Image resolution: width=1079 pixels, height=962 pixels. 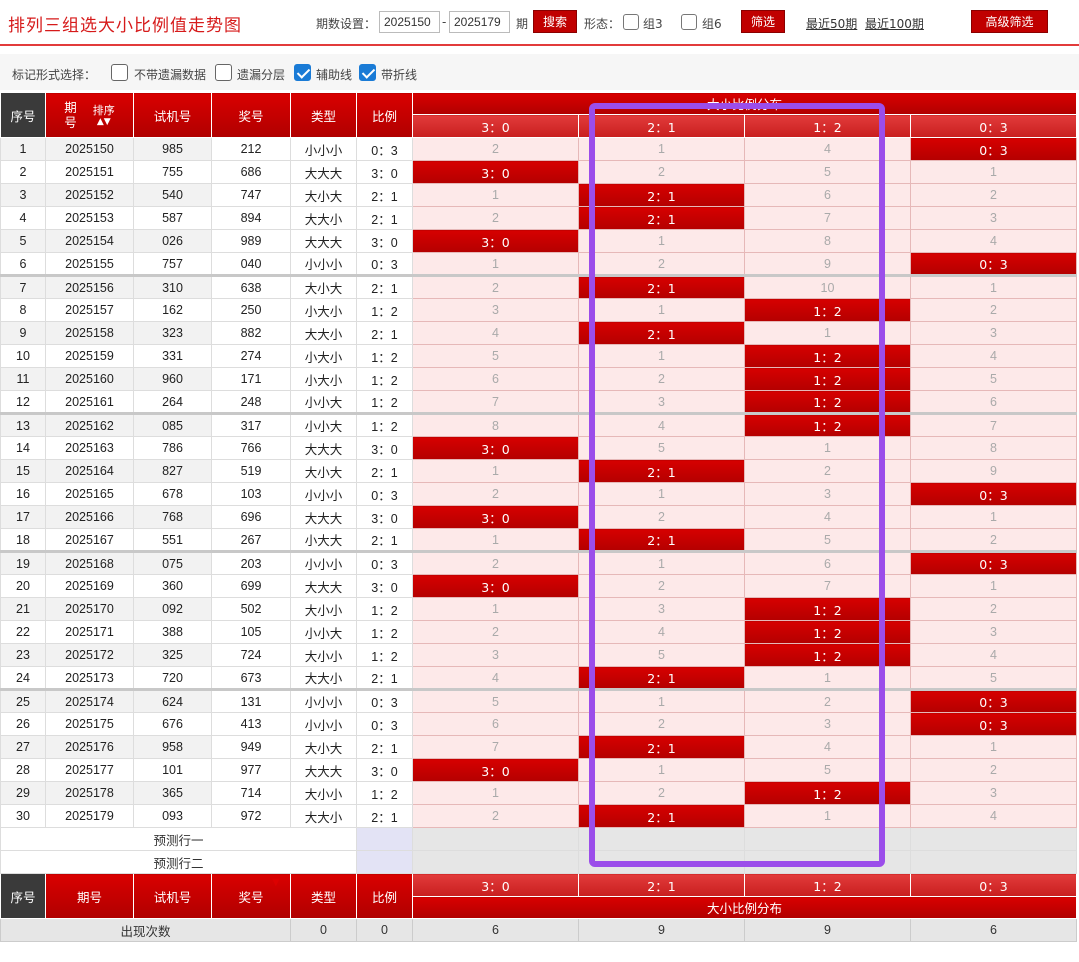 What do you see at coordinates (827, 562) in the screenshot?
I see `dist-miss-cell: 6` at bounding box center [827, 562].